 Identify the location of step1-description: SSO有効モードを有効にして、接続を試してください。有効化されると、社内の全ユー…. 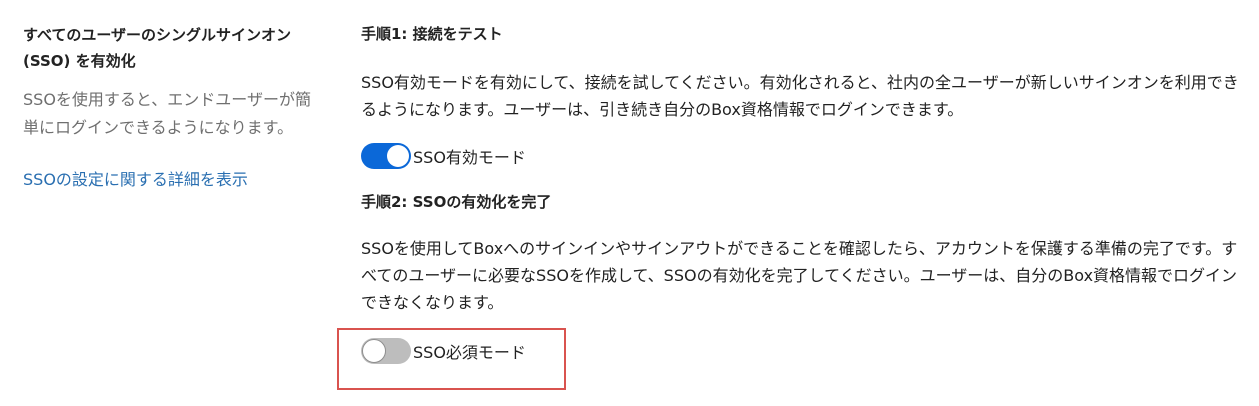
(800, 96).